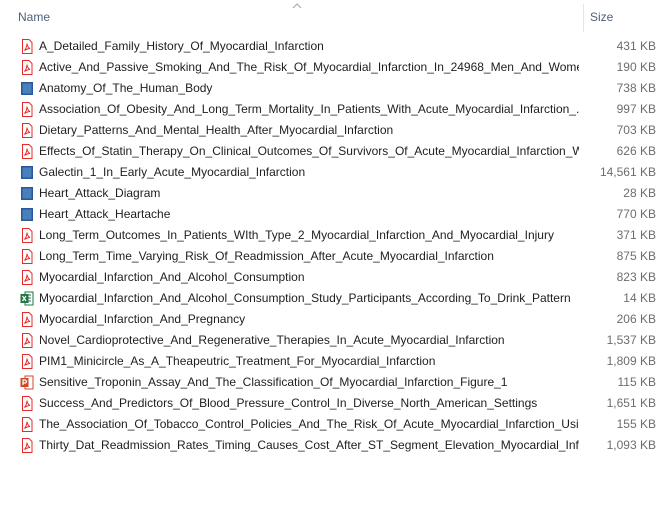  Describe the element at coordinates (631, 445) in the screenshot. I see `file-size: 1,093 KB` at that location.